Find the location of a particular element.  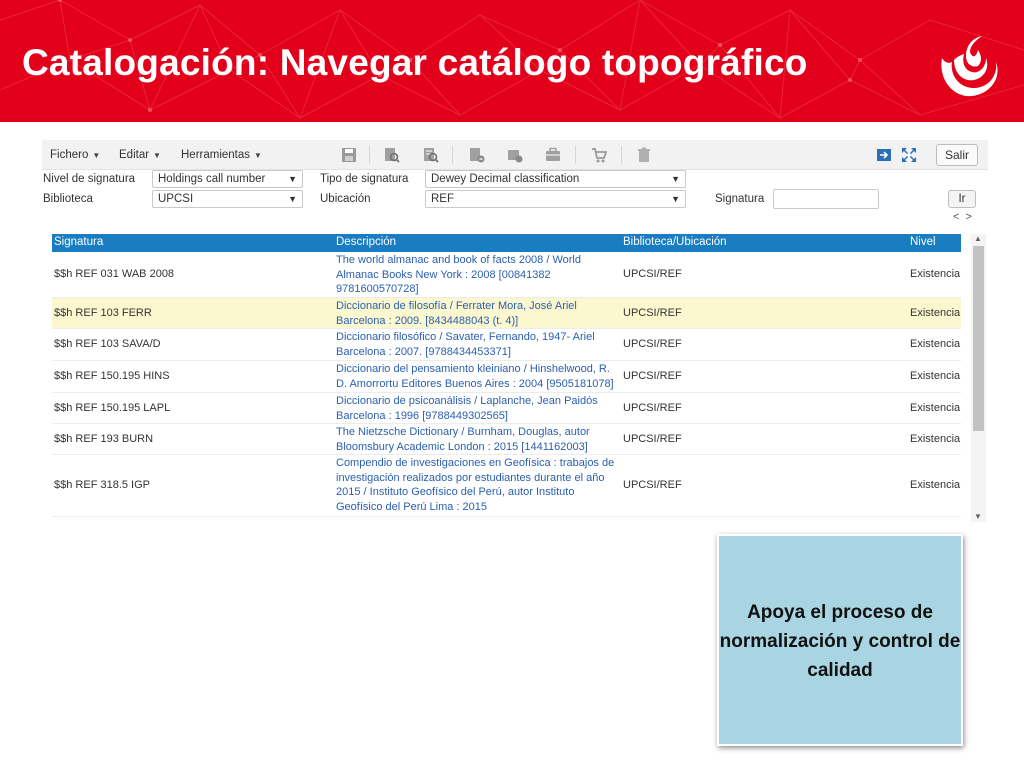

pager: <> is located at coordinates (965, 217).